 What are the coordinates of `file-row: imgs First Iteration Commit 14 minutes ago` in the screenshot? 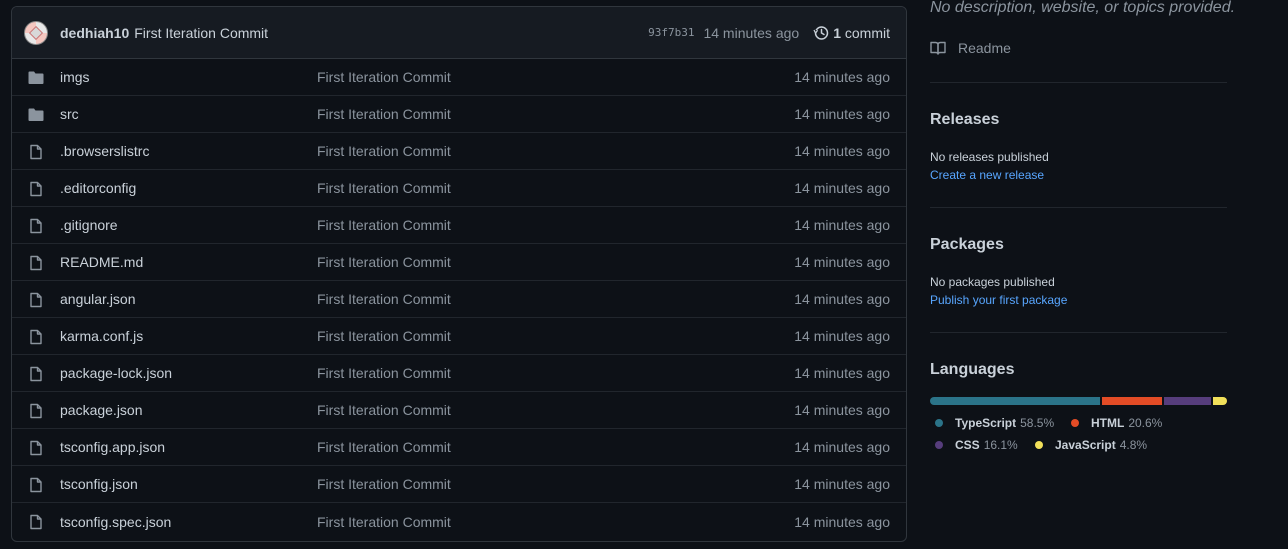 It's located at (459, 77).